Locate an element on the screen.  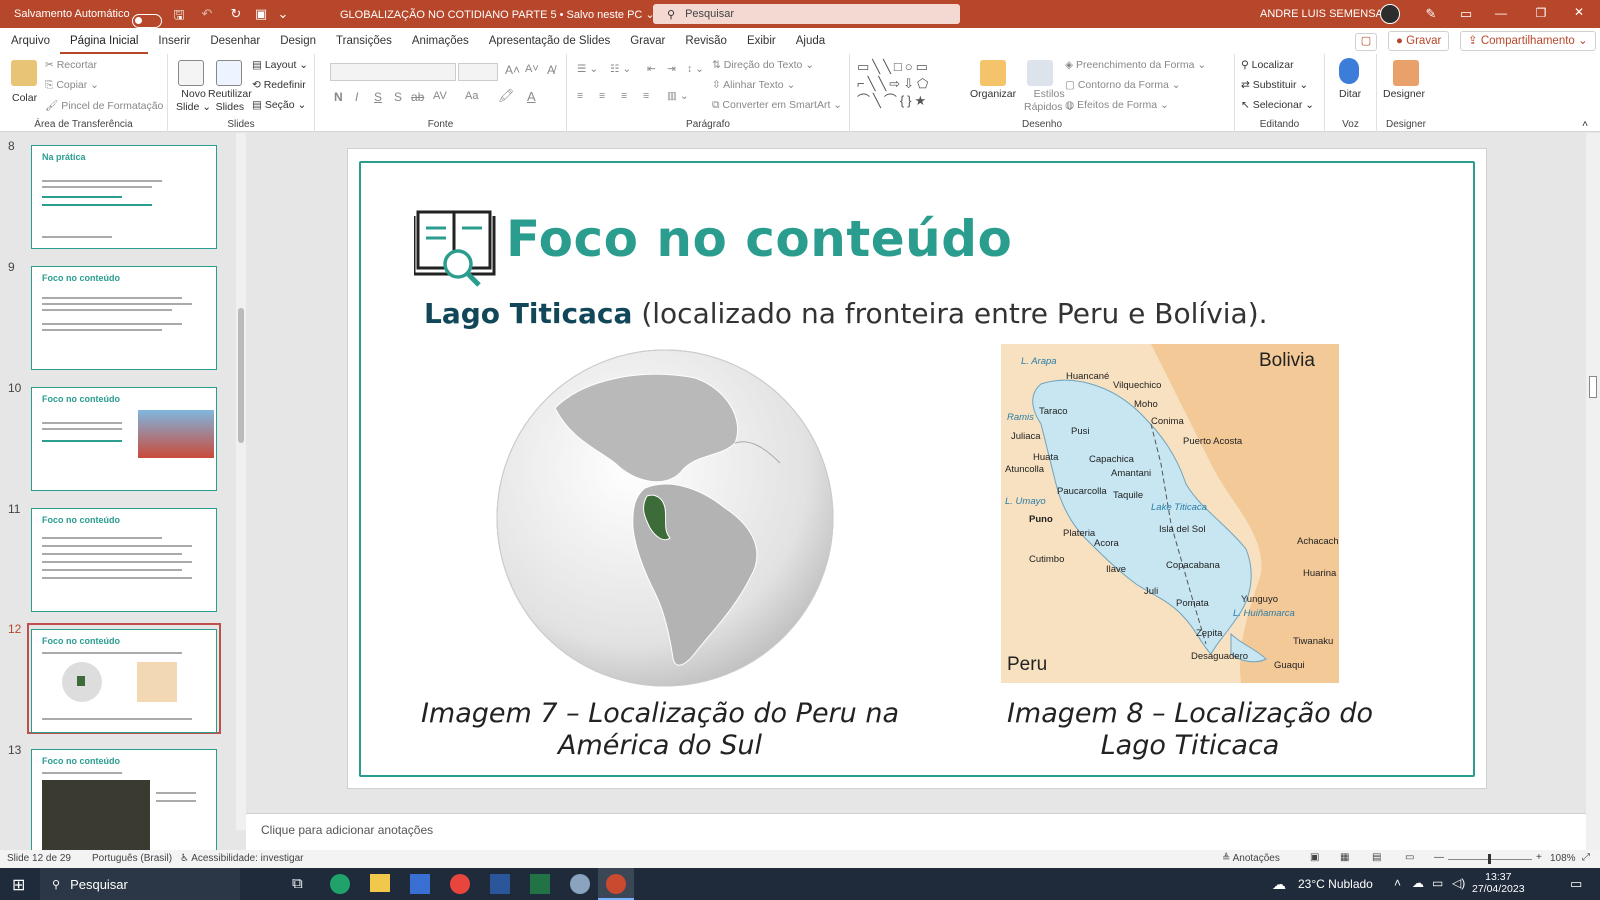
slide-title: Foco no conteúdo is located at coordinates (759, 239).